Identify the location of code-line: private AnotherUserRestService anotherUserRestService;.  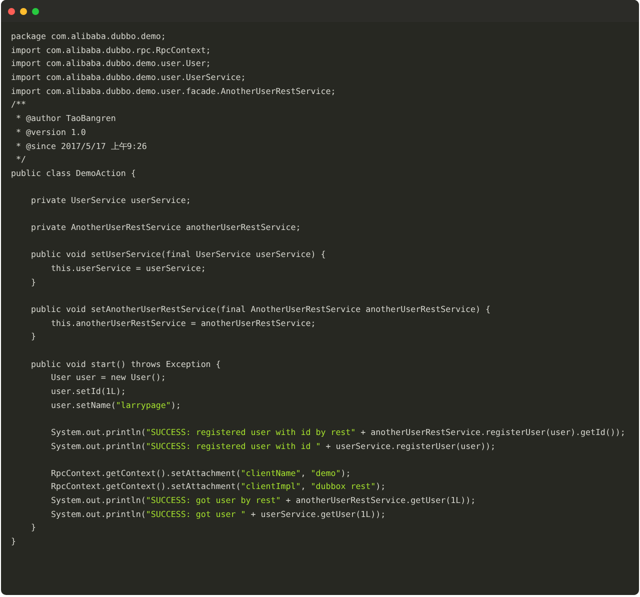
(165, 227).